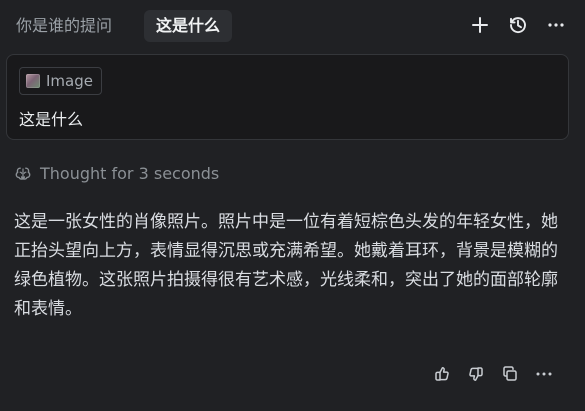  What do you see at coordinates (23, 174) in the screenshot?
I see `brain-icon` at bounding box center [23, 174].